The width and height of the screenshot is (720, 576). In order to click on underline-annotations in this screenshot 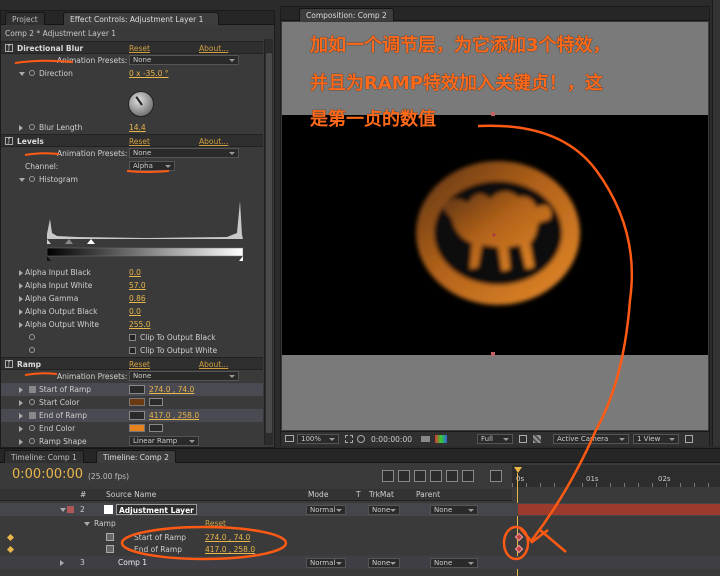, I will do `click(92, 217)`.